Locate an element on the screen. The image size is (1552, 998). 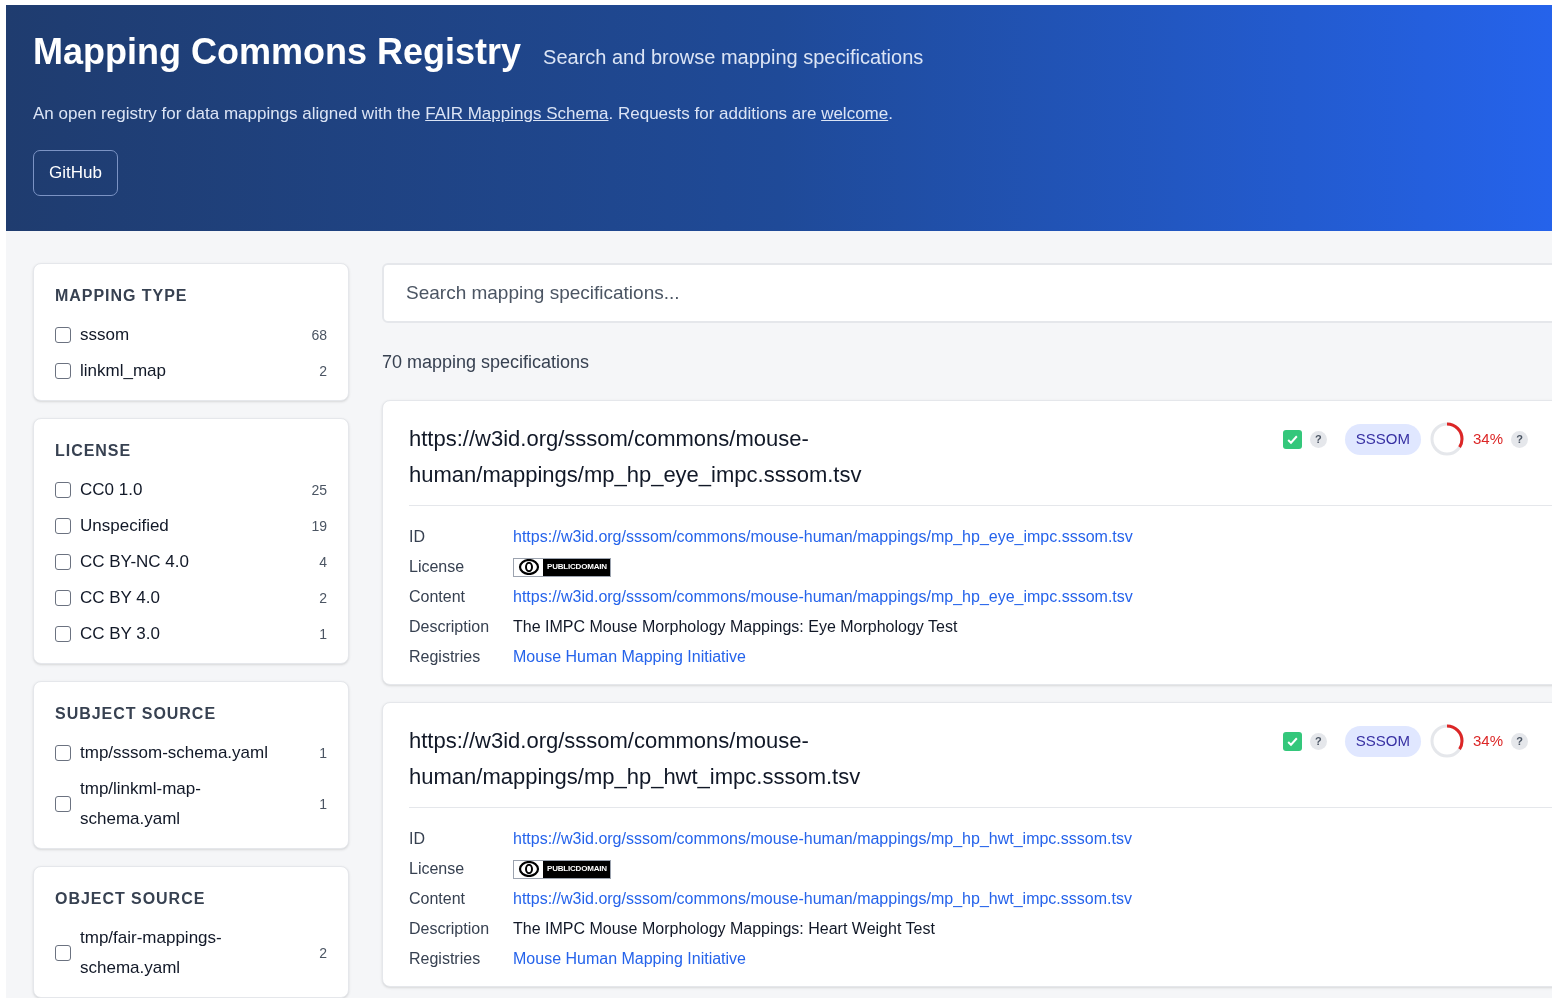
github-button: GitHub is located at coordinates (75, 172).